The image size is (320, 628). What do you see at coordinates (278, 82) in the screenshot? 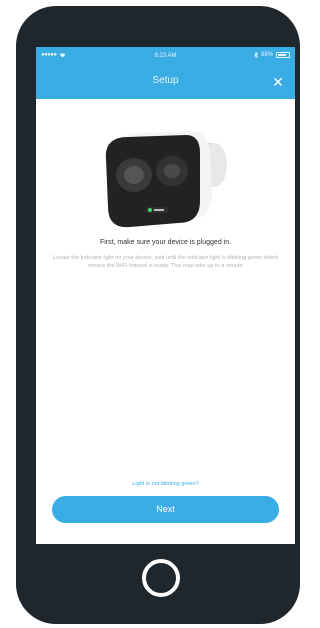
I see `close-icon: ✕` at bounding box center [278, 82].